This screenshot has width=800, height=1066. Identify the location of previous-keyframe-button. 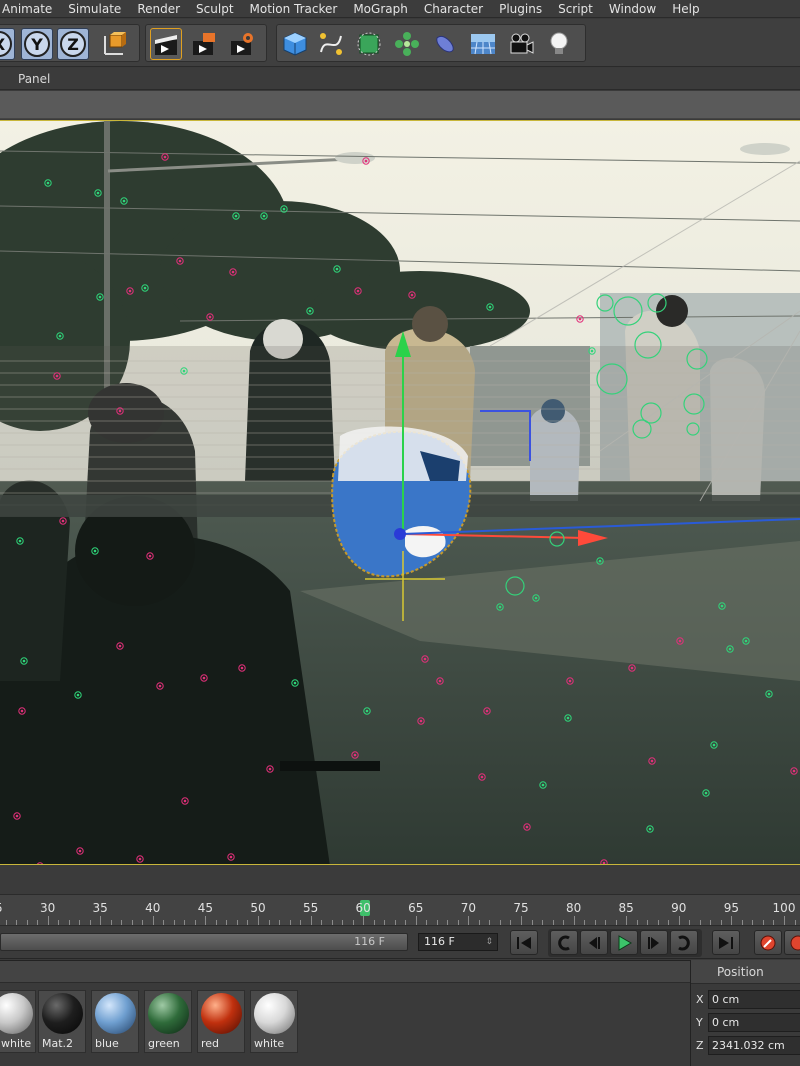
(564, 942).